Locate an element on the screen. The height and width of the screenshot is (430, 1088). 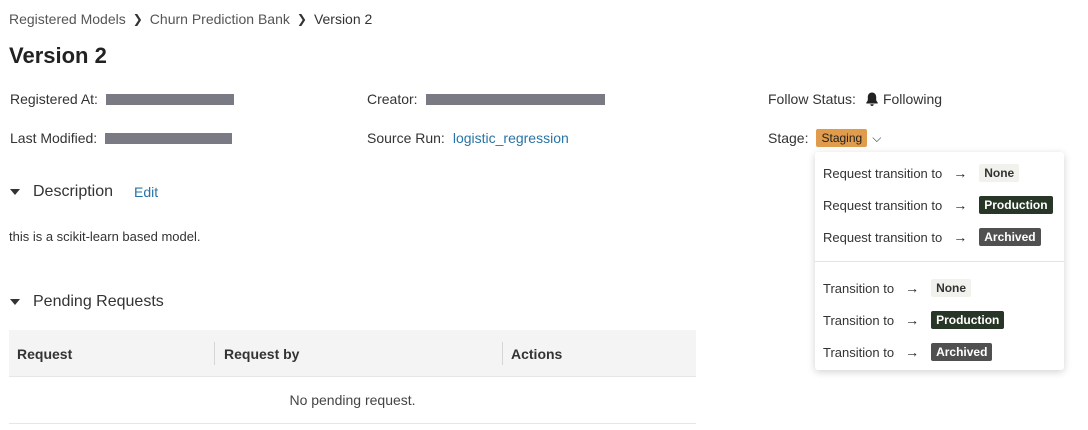
column-header-request: Request is located at coordinates (45, 353).